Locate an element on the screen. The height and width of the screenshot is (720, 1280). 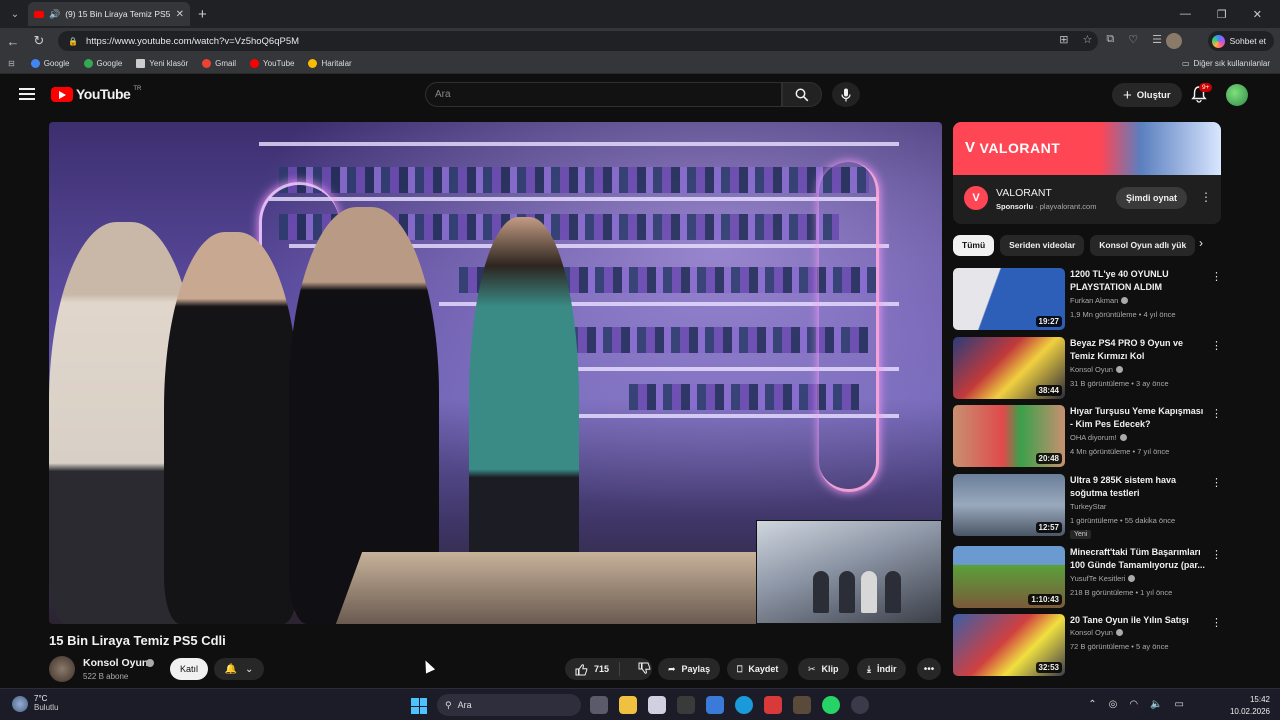
create-button: + Oluştur is located at coordinates (1147, 95).